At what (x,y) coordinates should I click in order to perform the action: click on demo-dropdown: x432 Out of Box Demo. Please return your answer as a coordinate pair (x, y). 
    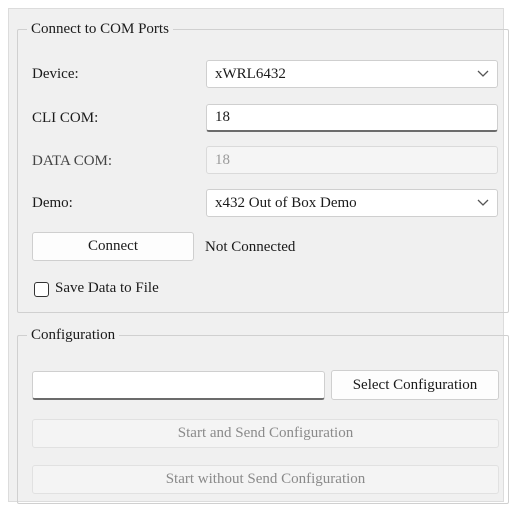
    Looking at the image, I should click on (352, 203).